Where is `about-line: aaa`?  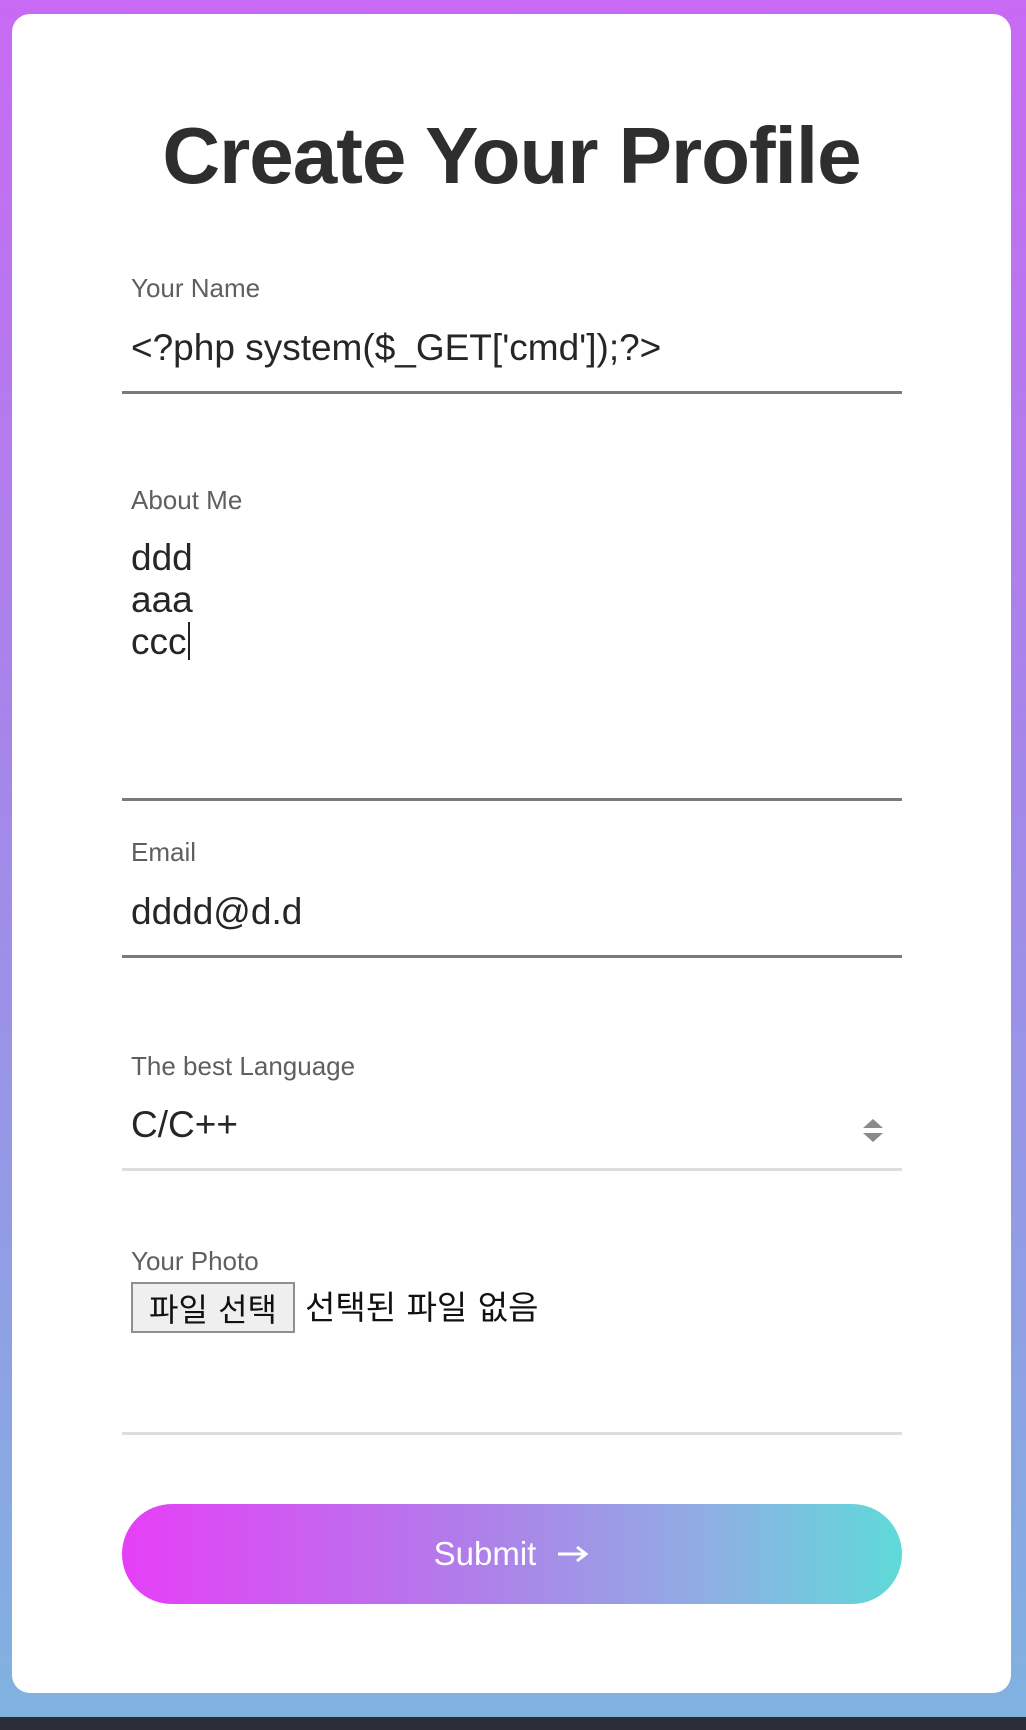 about-line: aaa is located at coordinates (162, 599).